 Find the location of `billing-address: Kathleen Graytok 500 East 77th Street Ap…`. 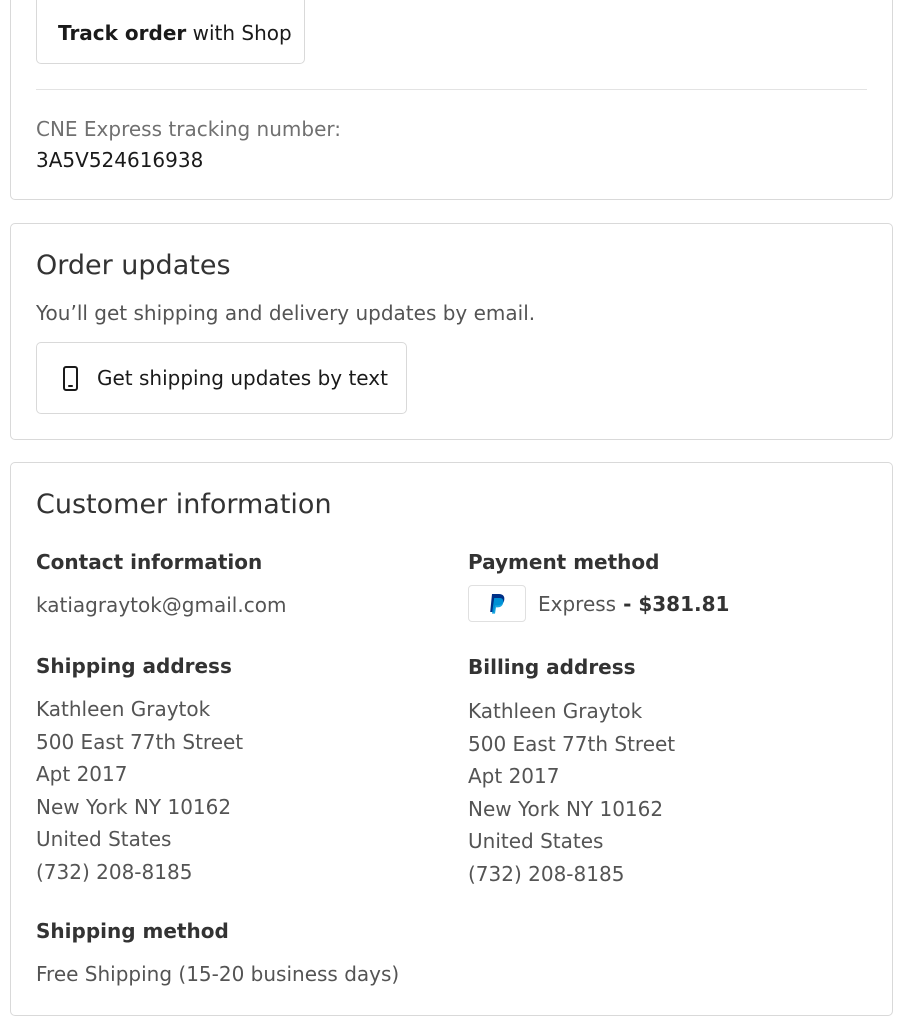

billing-address: Kathleen Graytok 500 East 77th Street Ap… is located at coordinates (571, 793).